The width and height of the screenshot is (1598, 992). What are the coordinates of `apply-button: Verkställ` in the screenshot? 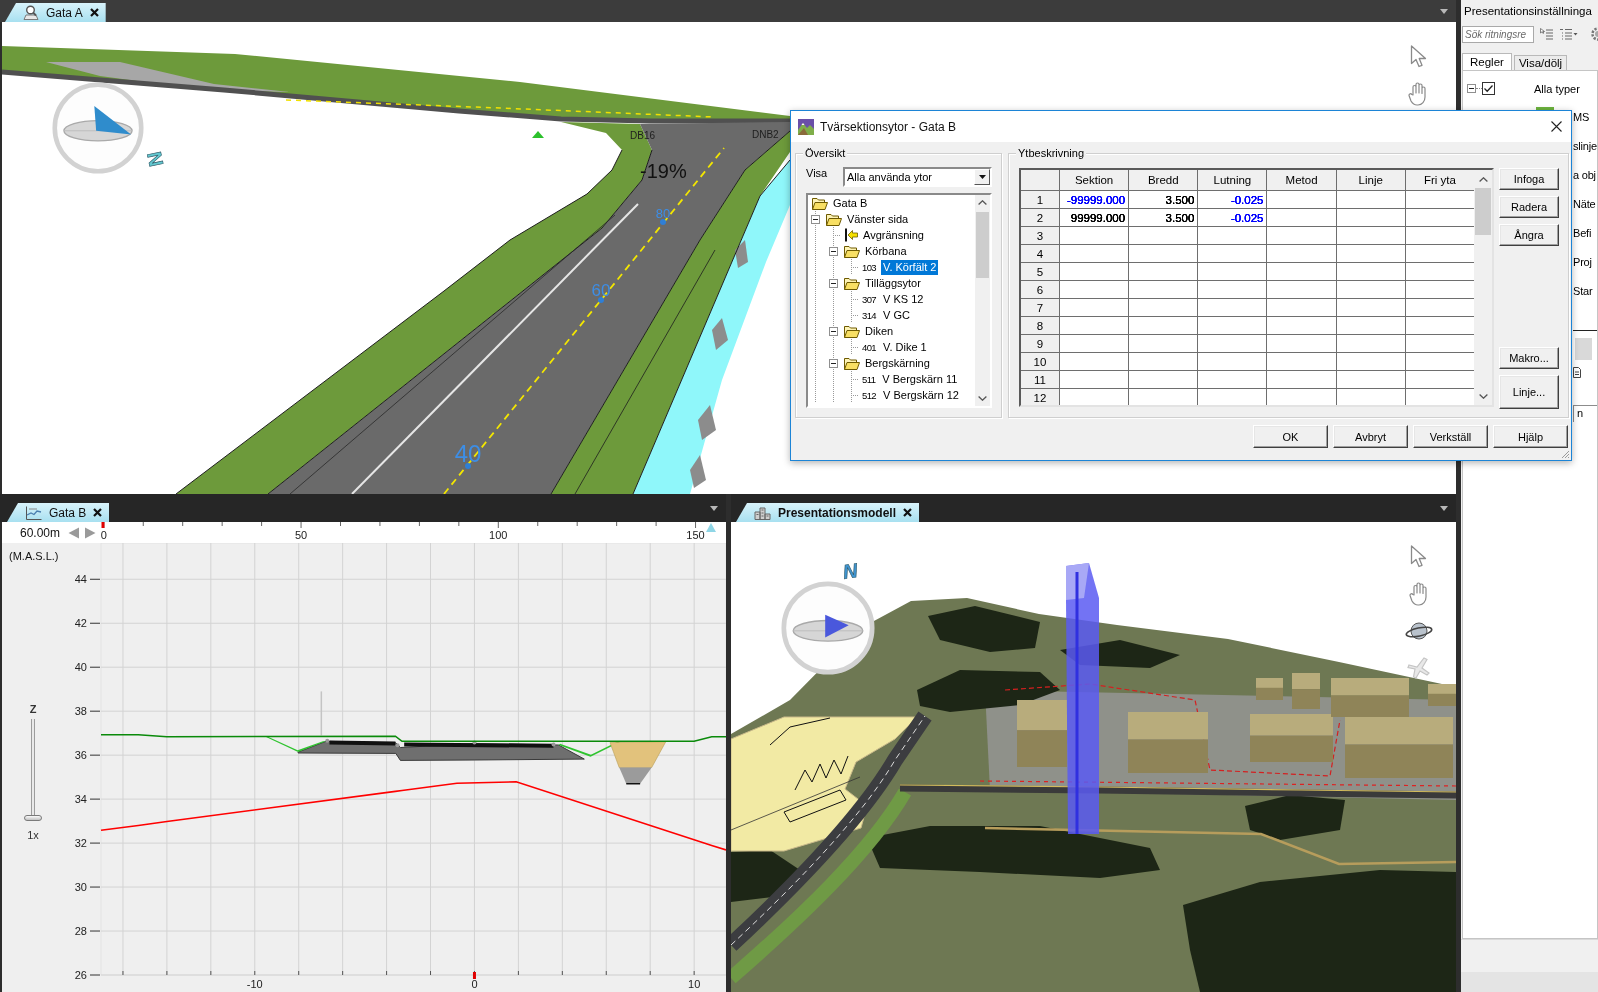 It's located at (1450, 436).